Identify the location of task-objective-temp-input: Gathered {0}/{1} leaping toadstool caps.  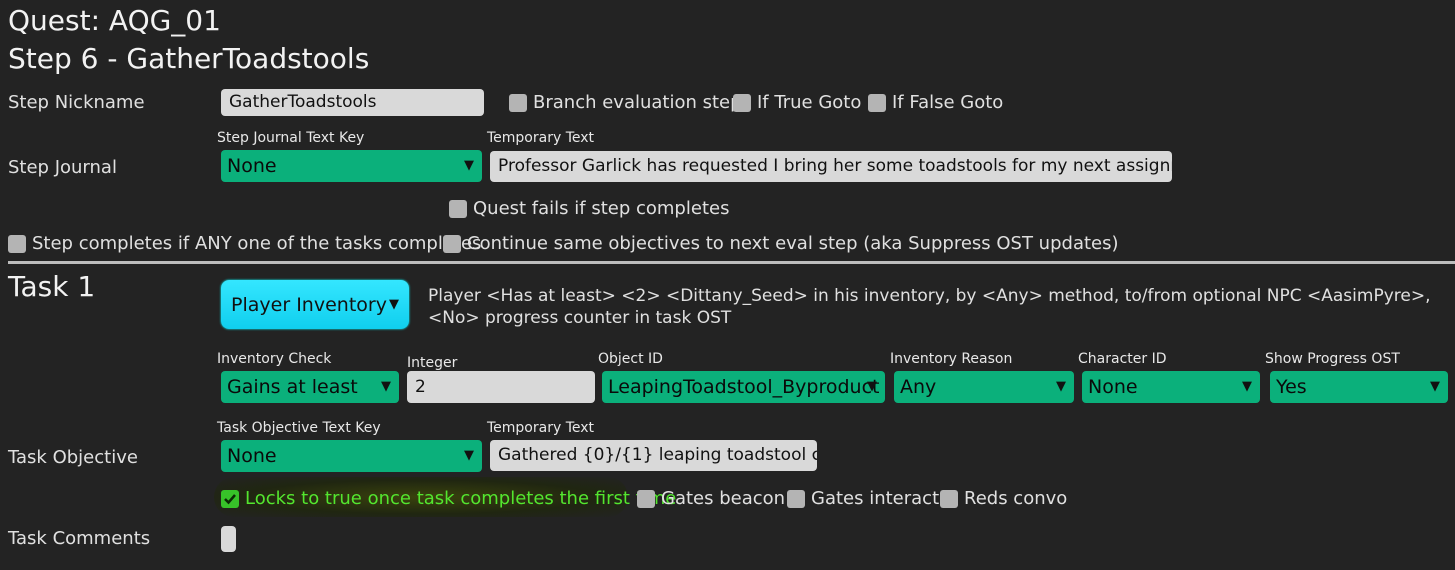
(653, 455).